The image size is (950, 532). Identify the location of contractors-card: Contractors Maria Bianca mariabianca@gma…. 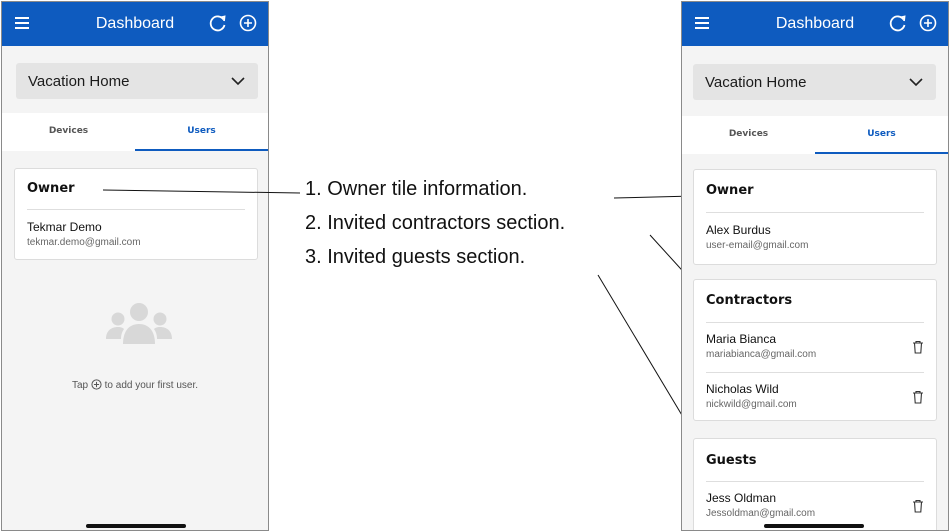
(815, 350).